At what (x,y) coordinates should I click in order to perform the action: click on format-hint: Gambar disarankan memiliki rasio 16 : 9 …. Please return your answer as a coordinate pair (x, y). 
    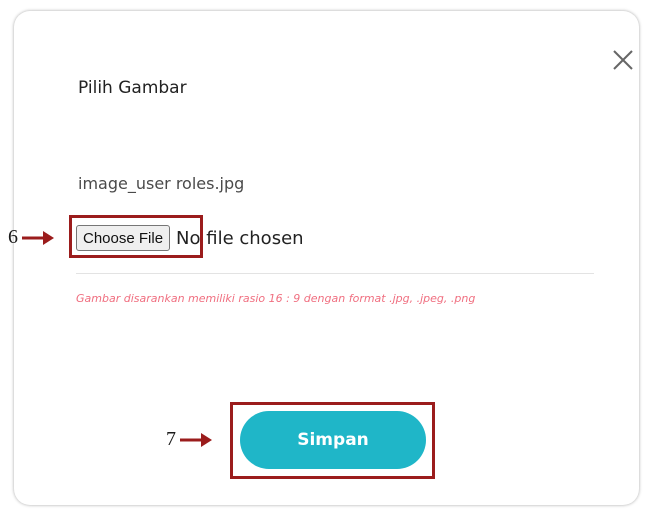
    Looking at the image, I should click on (276, 298).